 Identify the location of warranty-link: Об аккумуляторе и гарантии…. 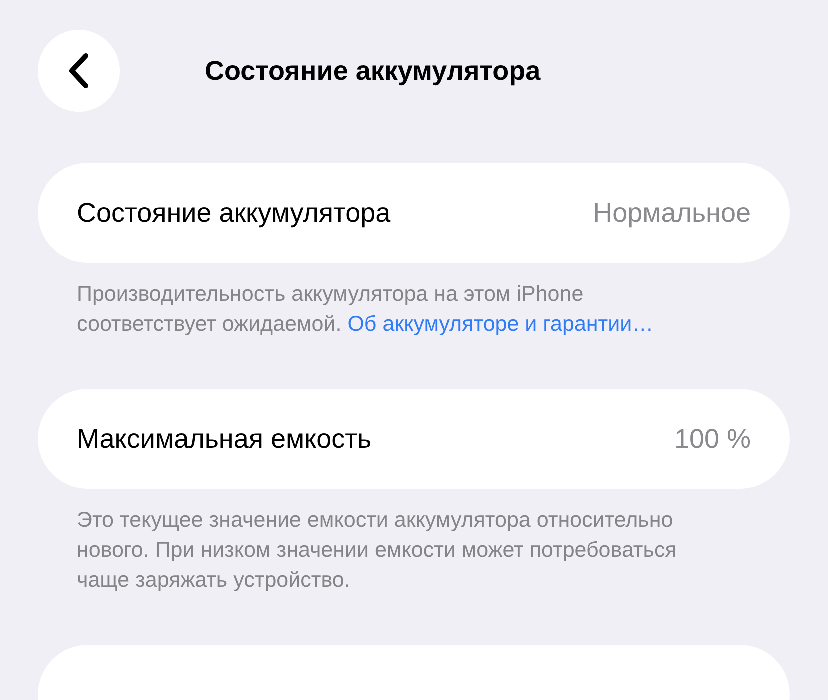
(501, 324).